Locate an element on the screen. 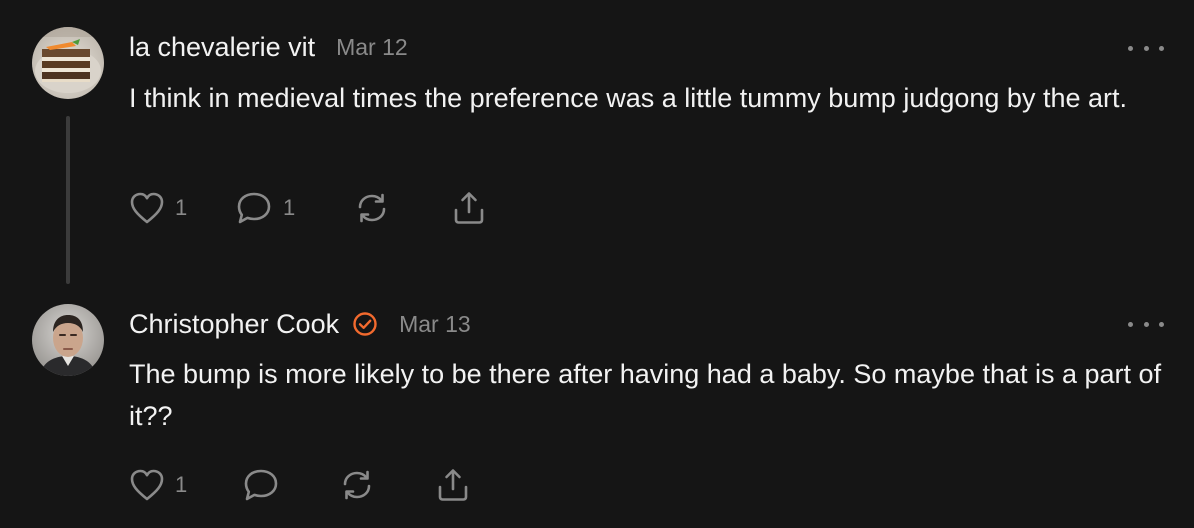 The image size is (1194, 528). reply-button is located at coordinates (261, 485).